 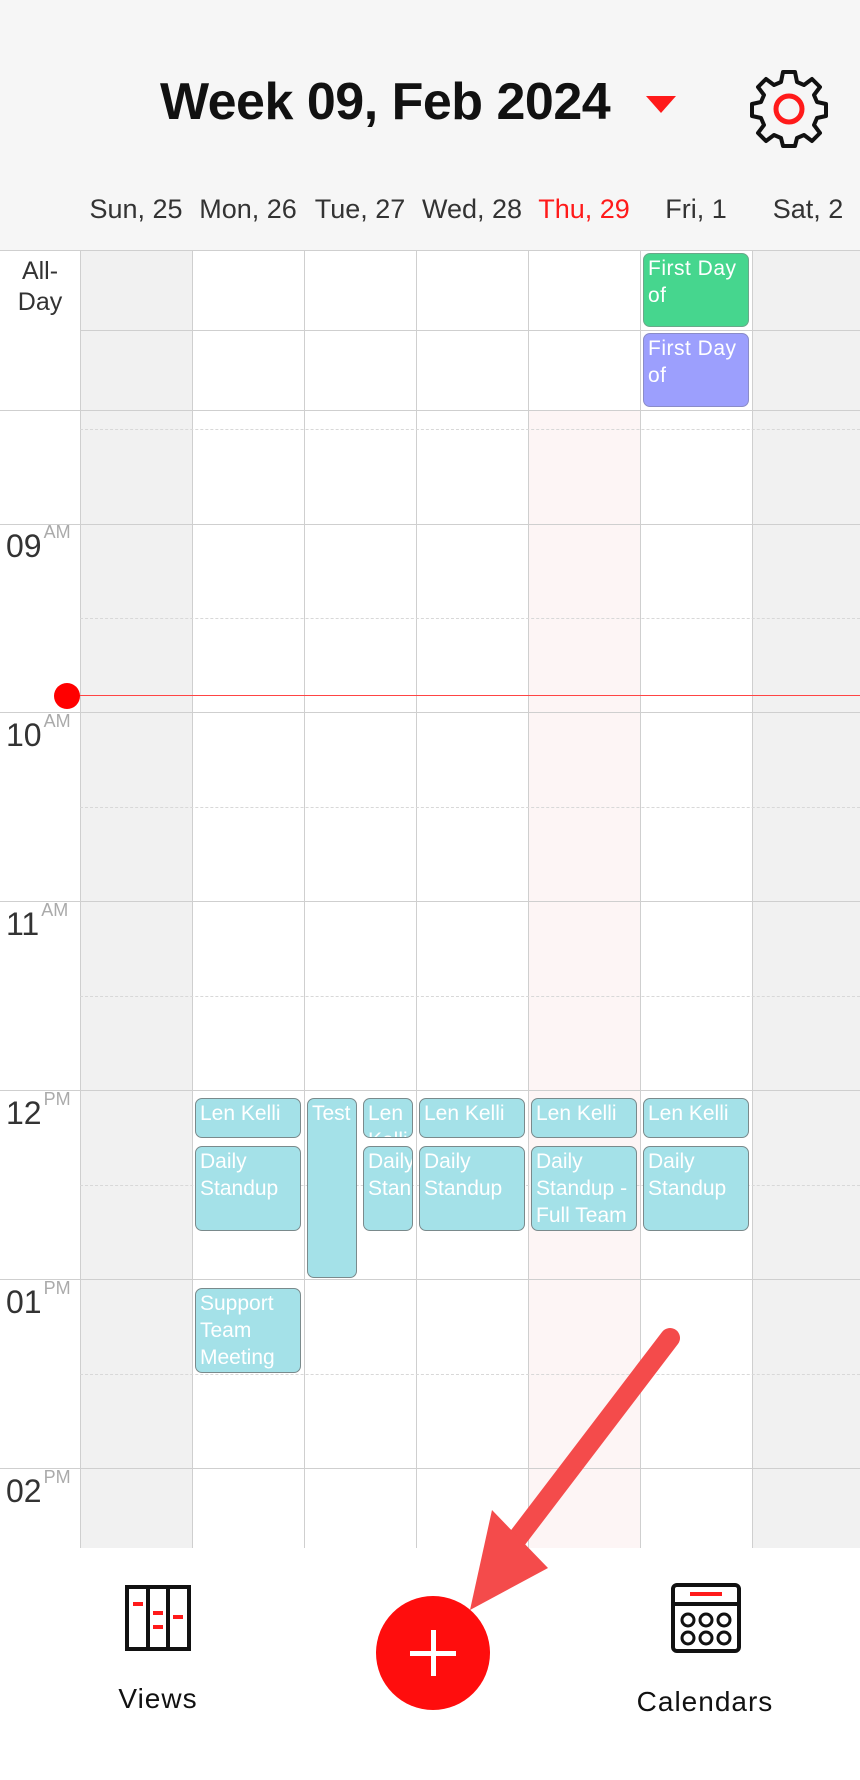 What do you see at coordinates (38, 732) in the screenshot?
I see `time-label-10am: 10 AM` at bounding box center [38, 732].